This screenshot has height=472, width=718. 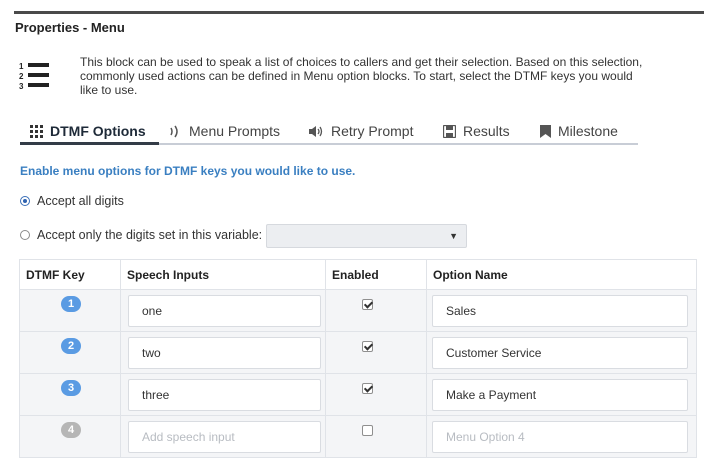 I want to click on svg-text: 2, so click(x=21, y=76).